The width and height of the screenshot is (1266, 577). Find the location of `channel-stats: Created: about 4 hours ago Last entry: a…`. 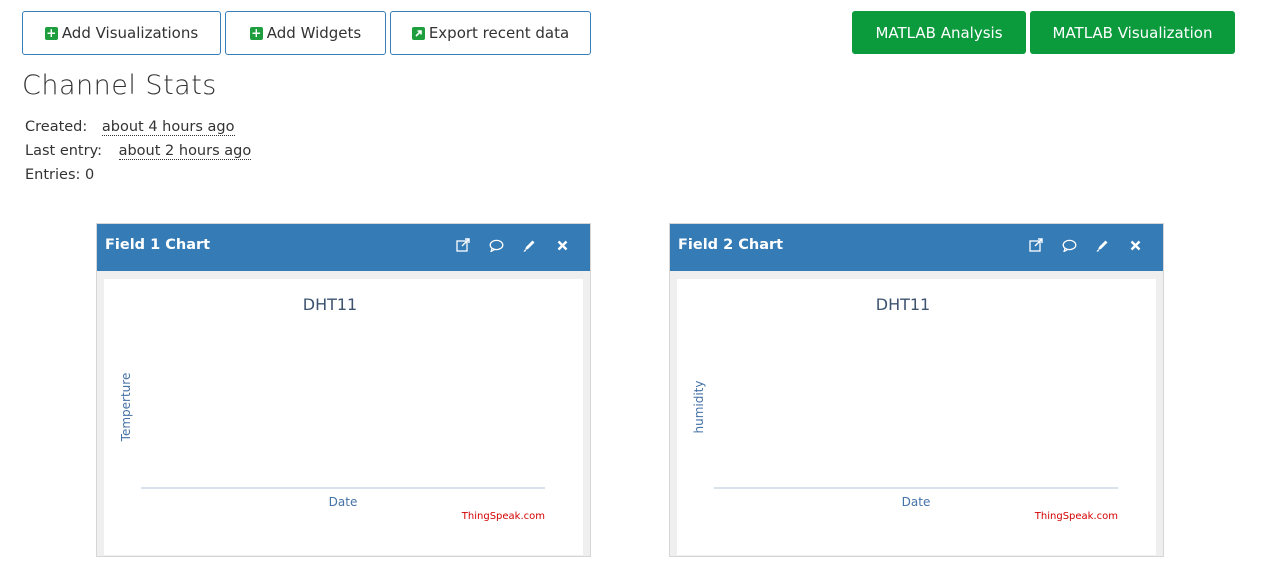

channel-stats: Created: about 4 hours ago Last entry: a… is located at coordinates (138, 152).